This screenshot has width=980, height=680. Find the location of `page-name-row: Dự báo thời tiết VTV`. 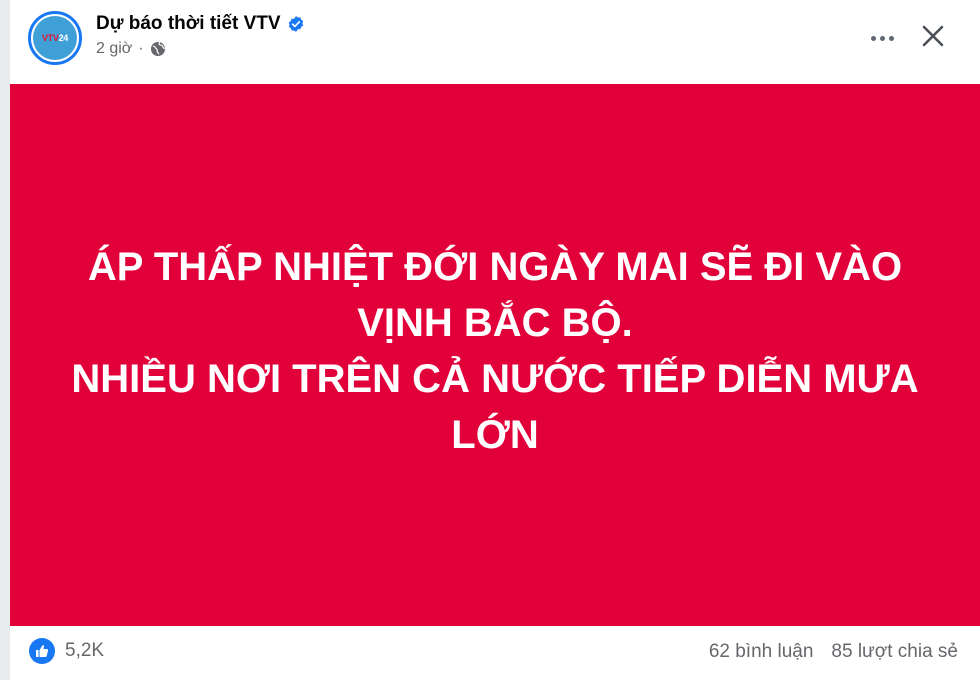

page-name-row: Dự báo thời tiết VTV is located at coordinates (200, 24).